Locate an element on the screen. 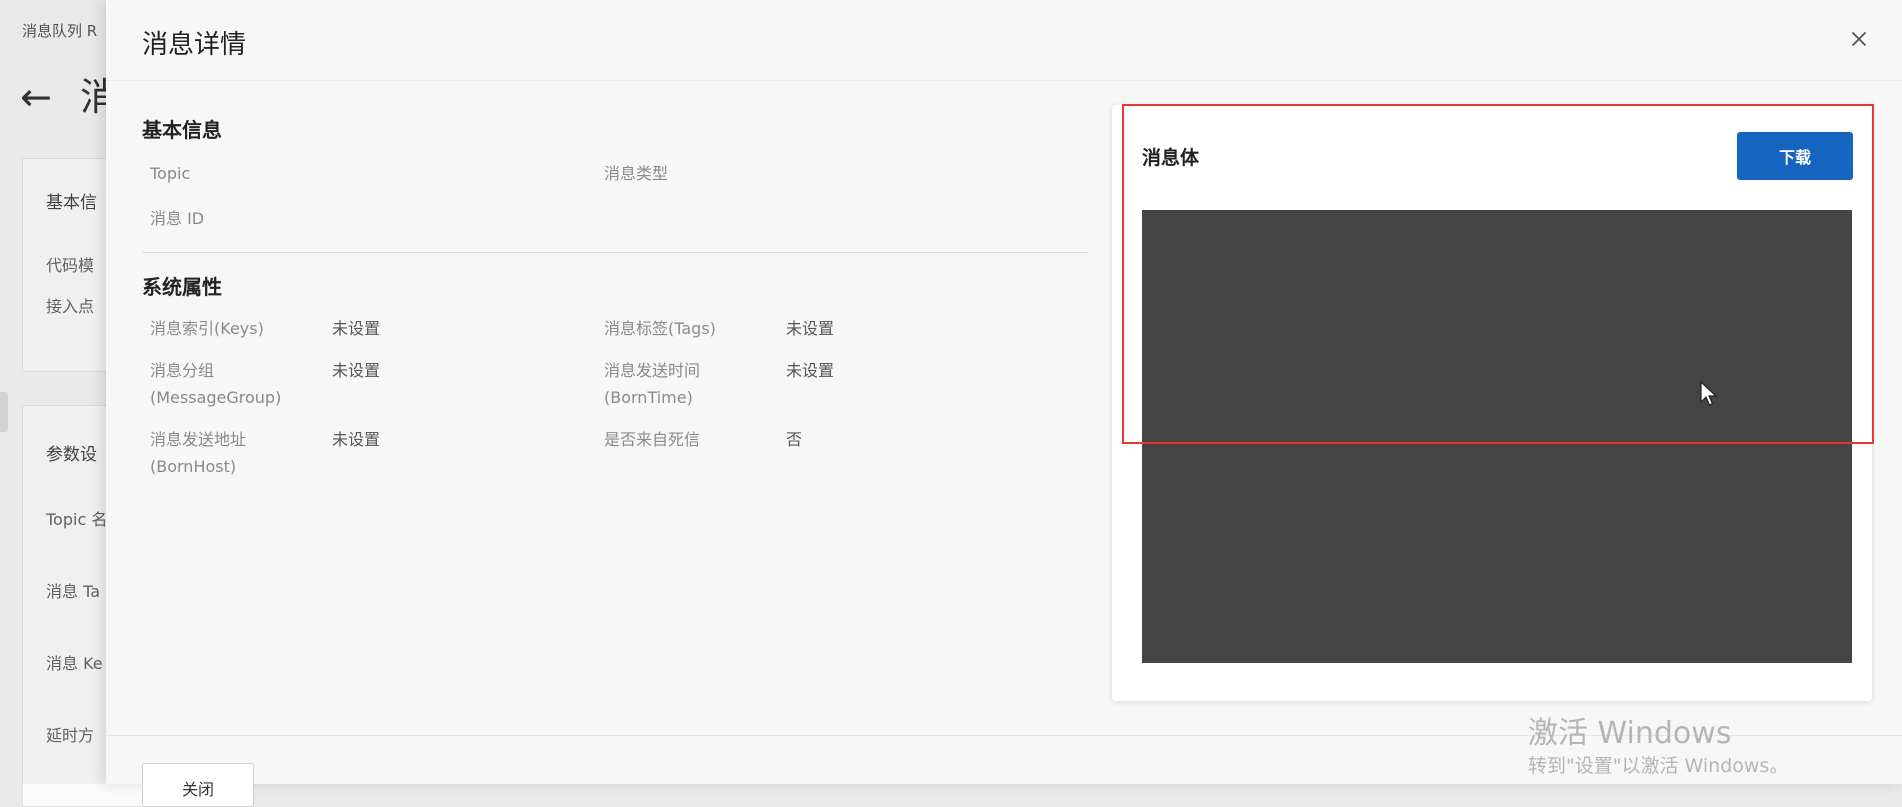 The width and height of the screenshot is (1902, 807). drawer-title: 消息详情 is located at coordinates (194, 45).